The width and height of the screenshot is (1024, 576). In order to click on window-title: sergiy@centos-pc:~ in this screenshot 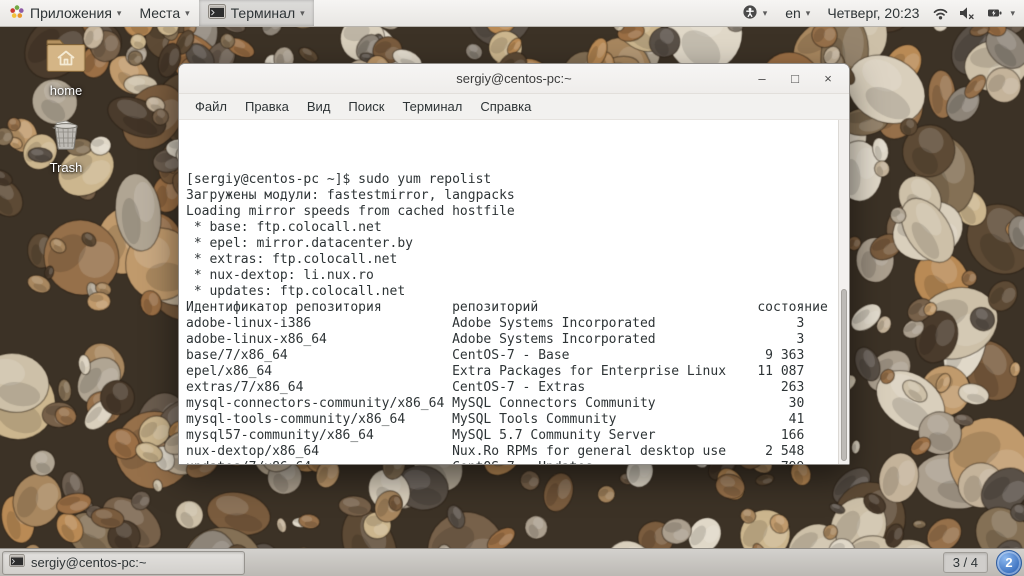, I will do `click(514, 78)`.